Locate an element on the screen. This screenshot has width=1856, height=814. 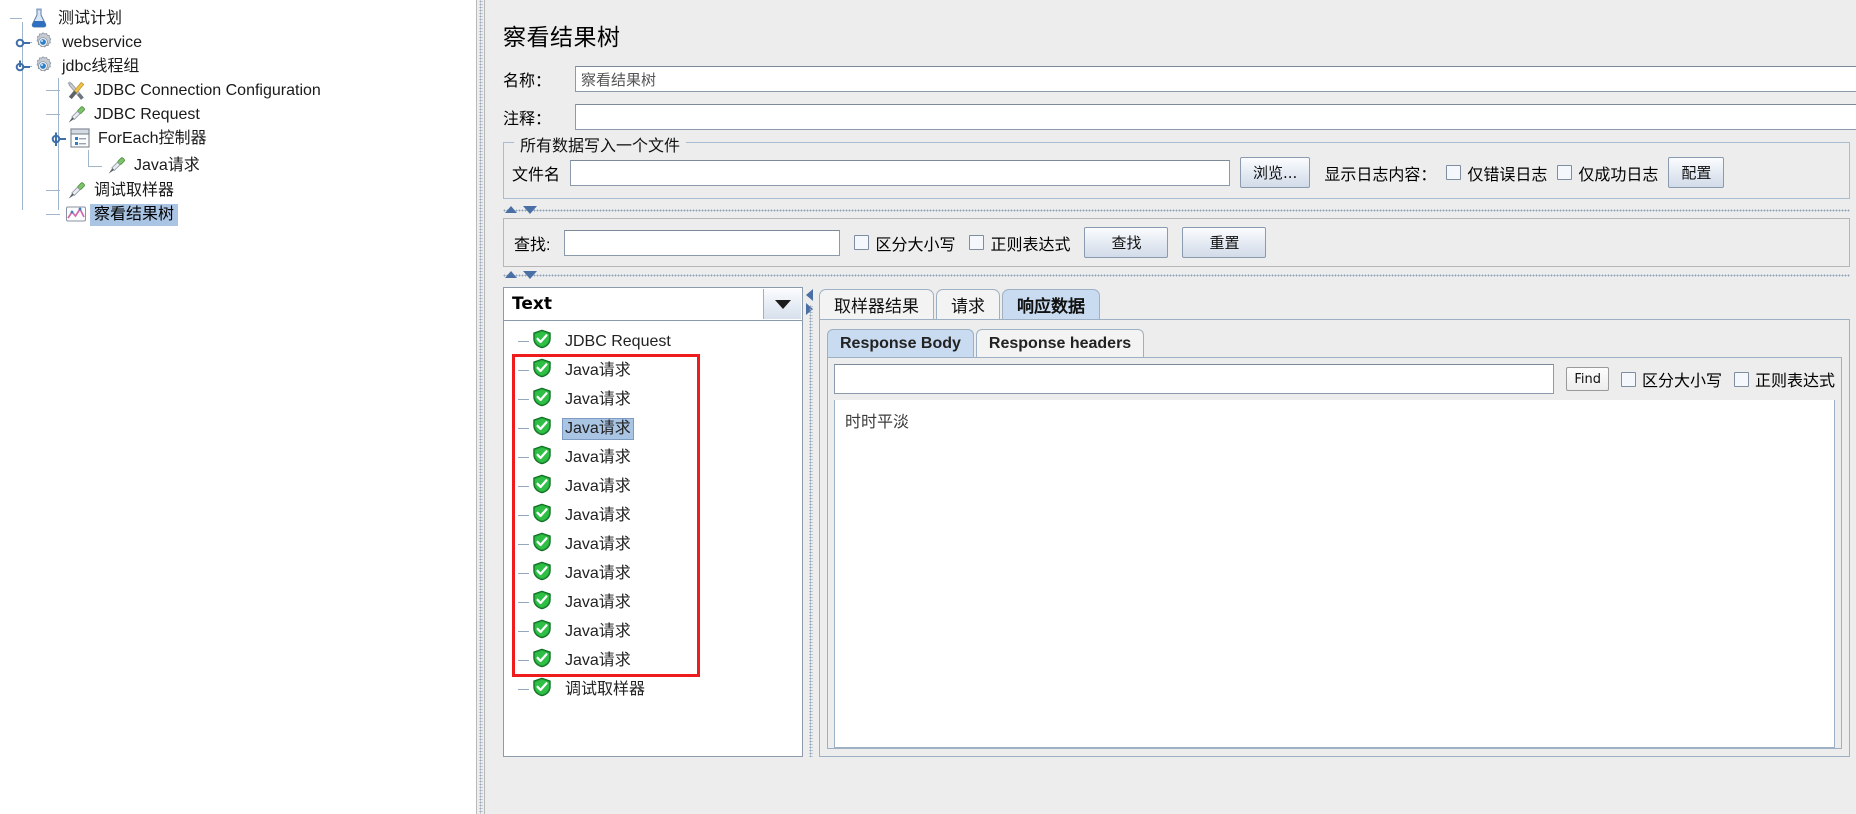
main-splitter is located at coordinates (480, 407).